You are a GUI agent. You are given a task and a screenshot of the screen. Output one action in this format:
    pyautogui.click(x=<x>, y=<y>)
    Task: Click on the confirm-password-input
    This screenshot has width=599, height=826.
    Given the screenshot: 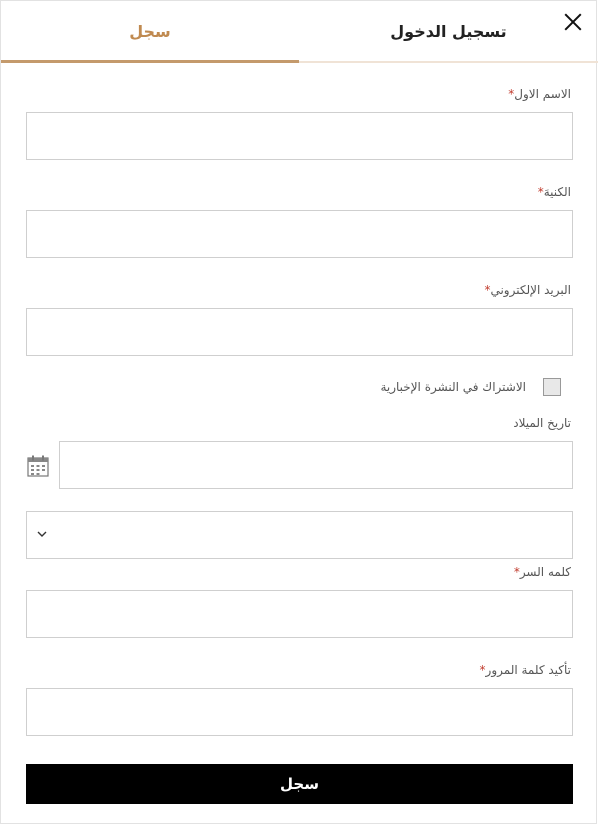 What is the action you would take?
    pyautogui.click(x=299, y=712)
    